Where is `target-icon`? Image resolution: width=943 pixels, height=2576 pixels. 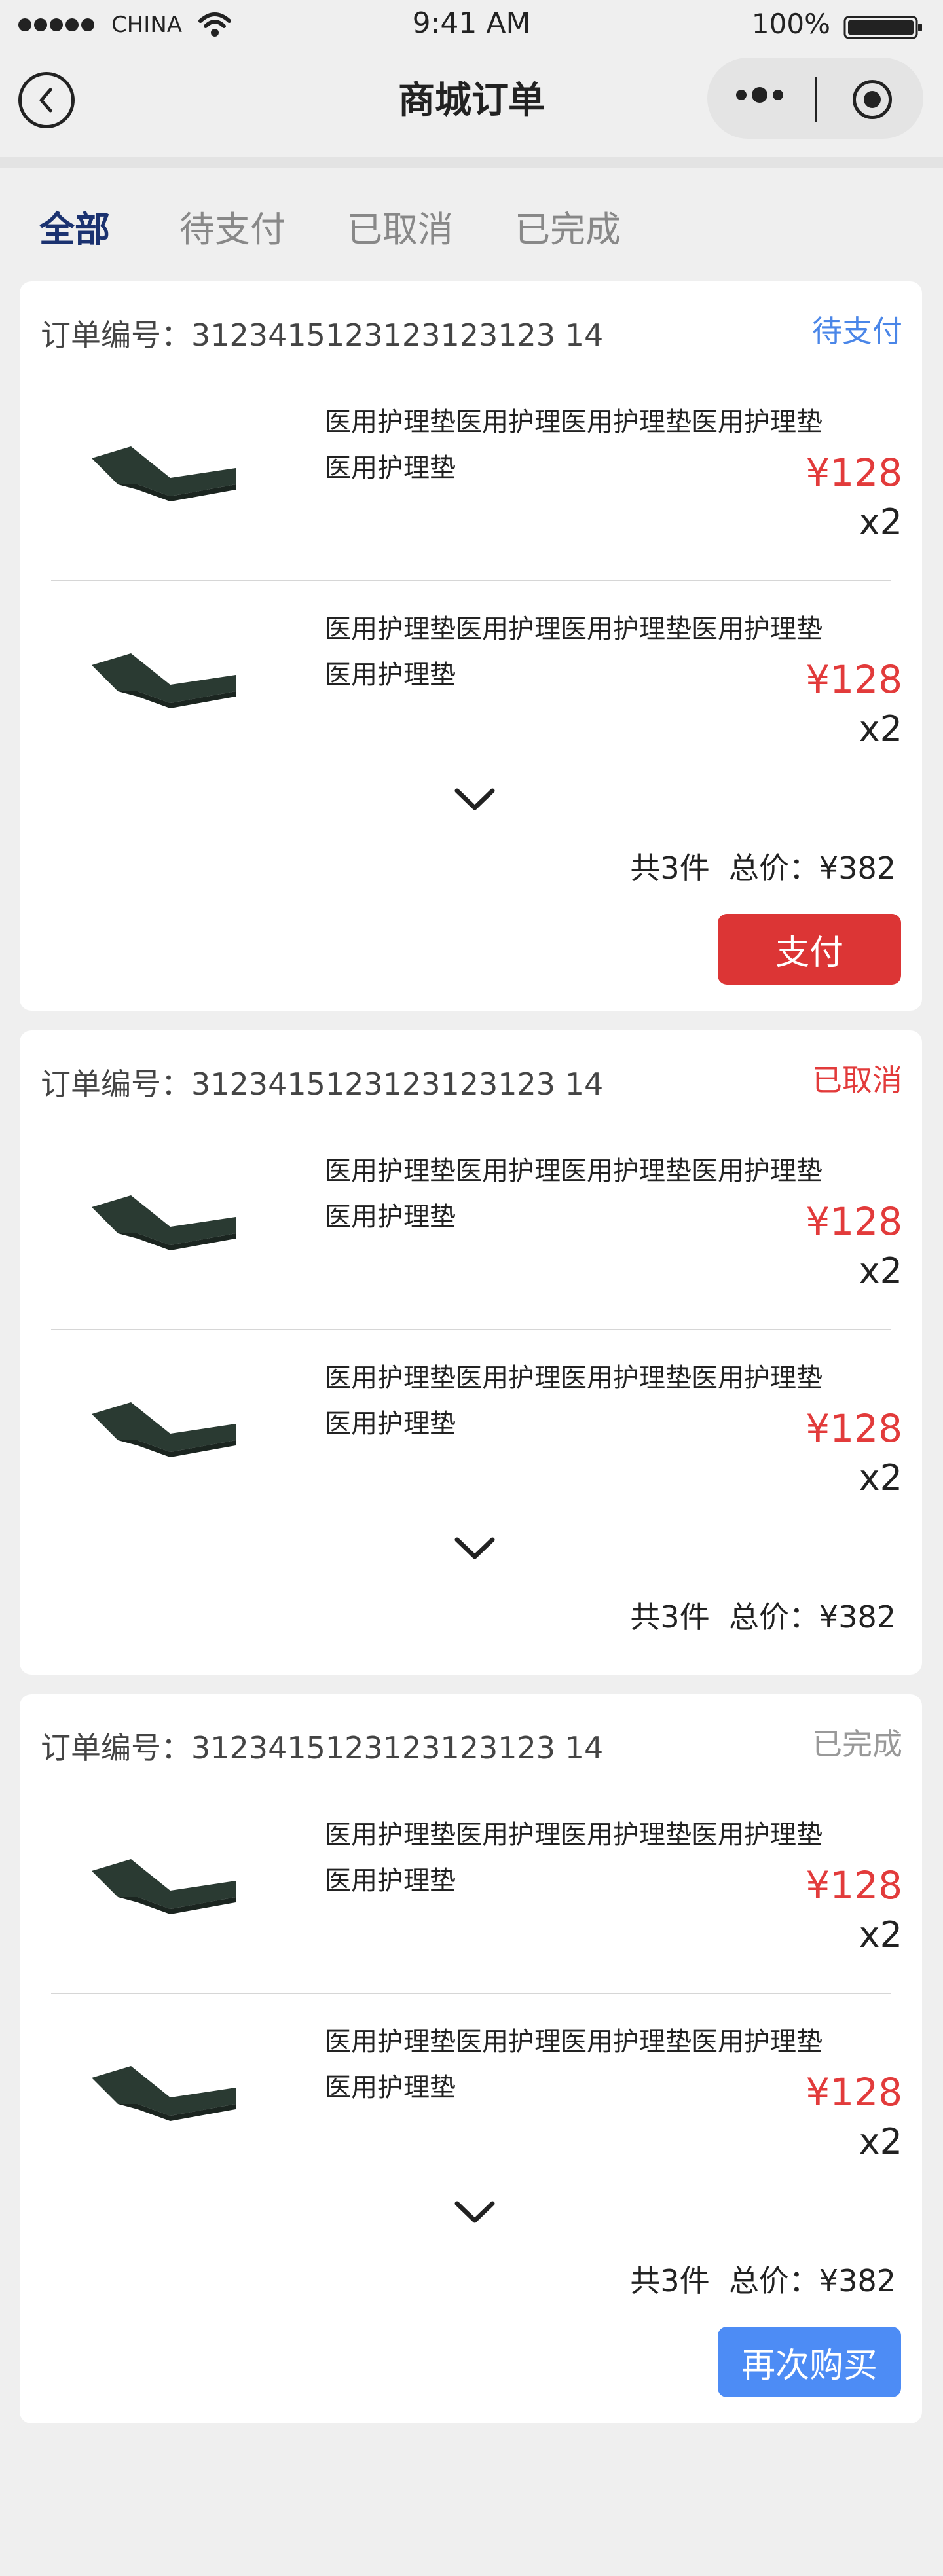 target-icon is located at coordinates (872, 99).